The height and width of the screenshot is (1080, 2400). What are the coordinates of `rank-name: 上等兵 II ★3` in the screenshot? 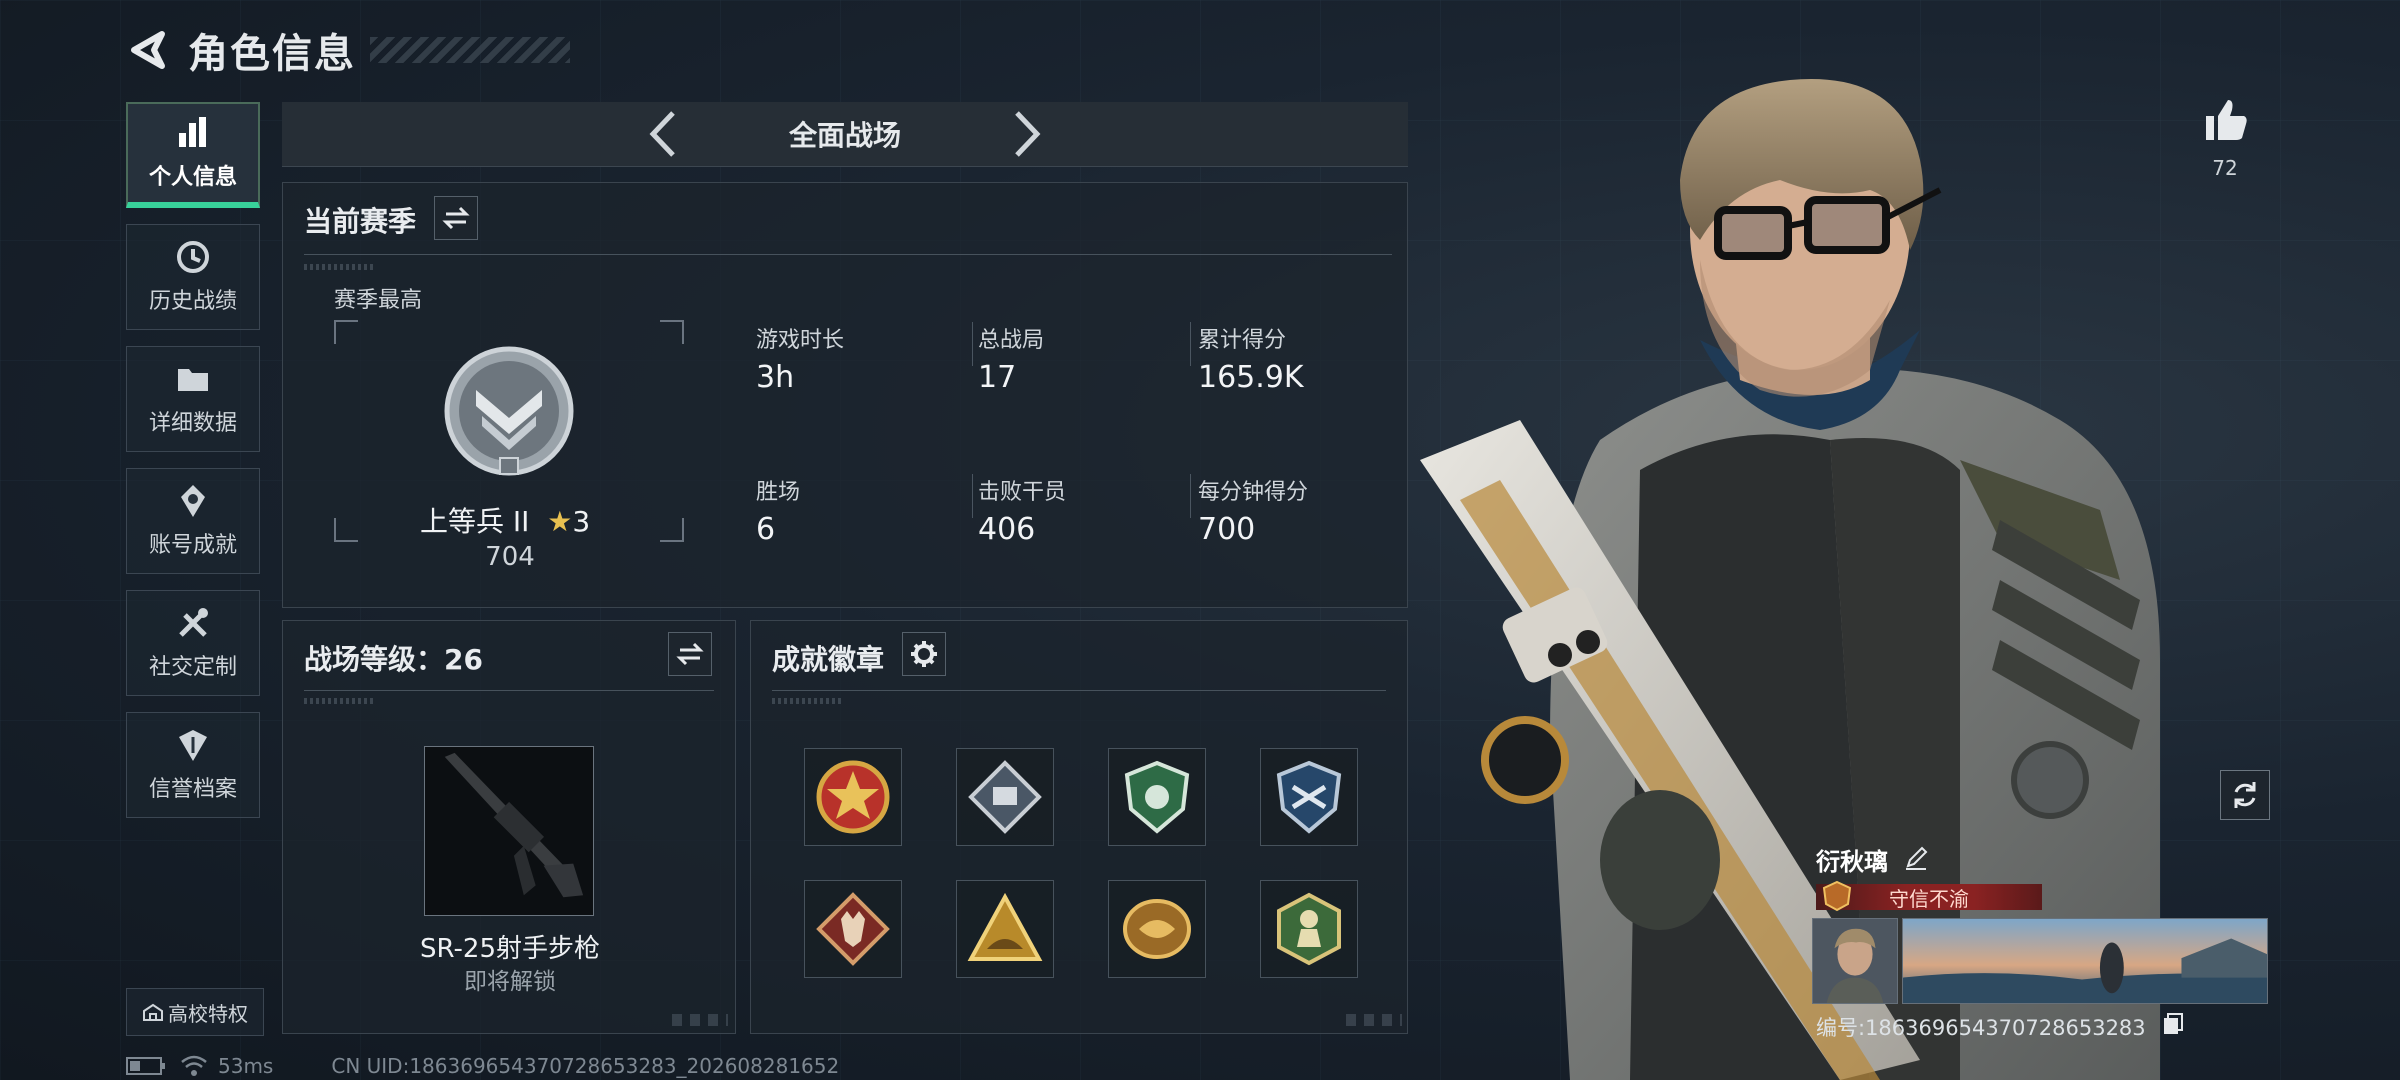 It's located at (505, 520).